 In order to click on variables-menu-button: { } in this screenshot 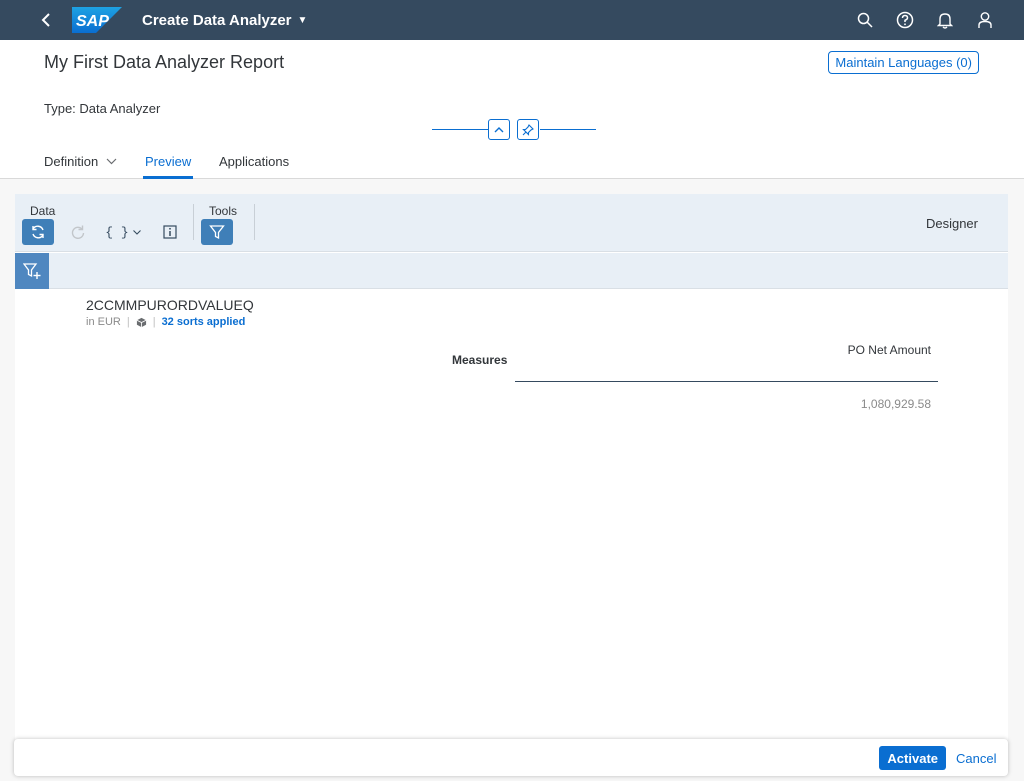, I will do `click(123, 232)`.